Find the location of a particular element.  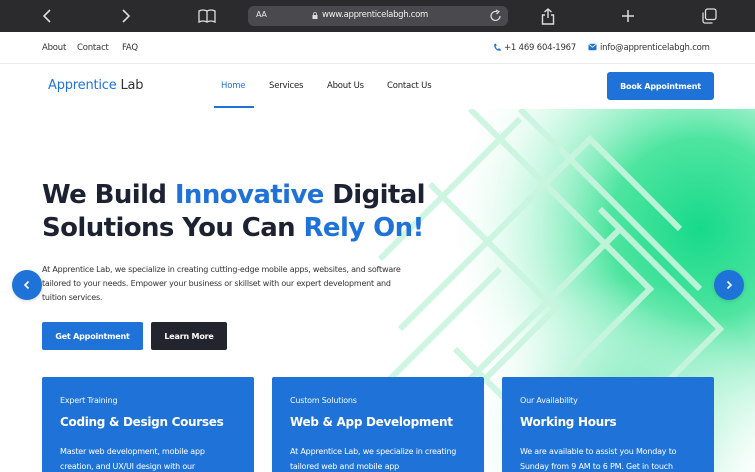

logo-part-lab: Lab is located at coordinates (132, 85).